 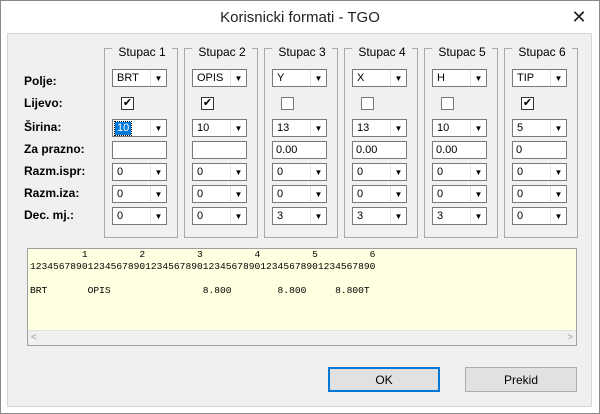 What do you see at coordinates (520, 128) in the screenshot?
I see `sirina-value-6: 5` at bounding box center [520, 128].